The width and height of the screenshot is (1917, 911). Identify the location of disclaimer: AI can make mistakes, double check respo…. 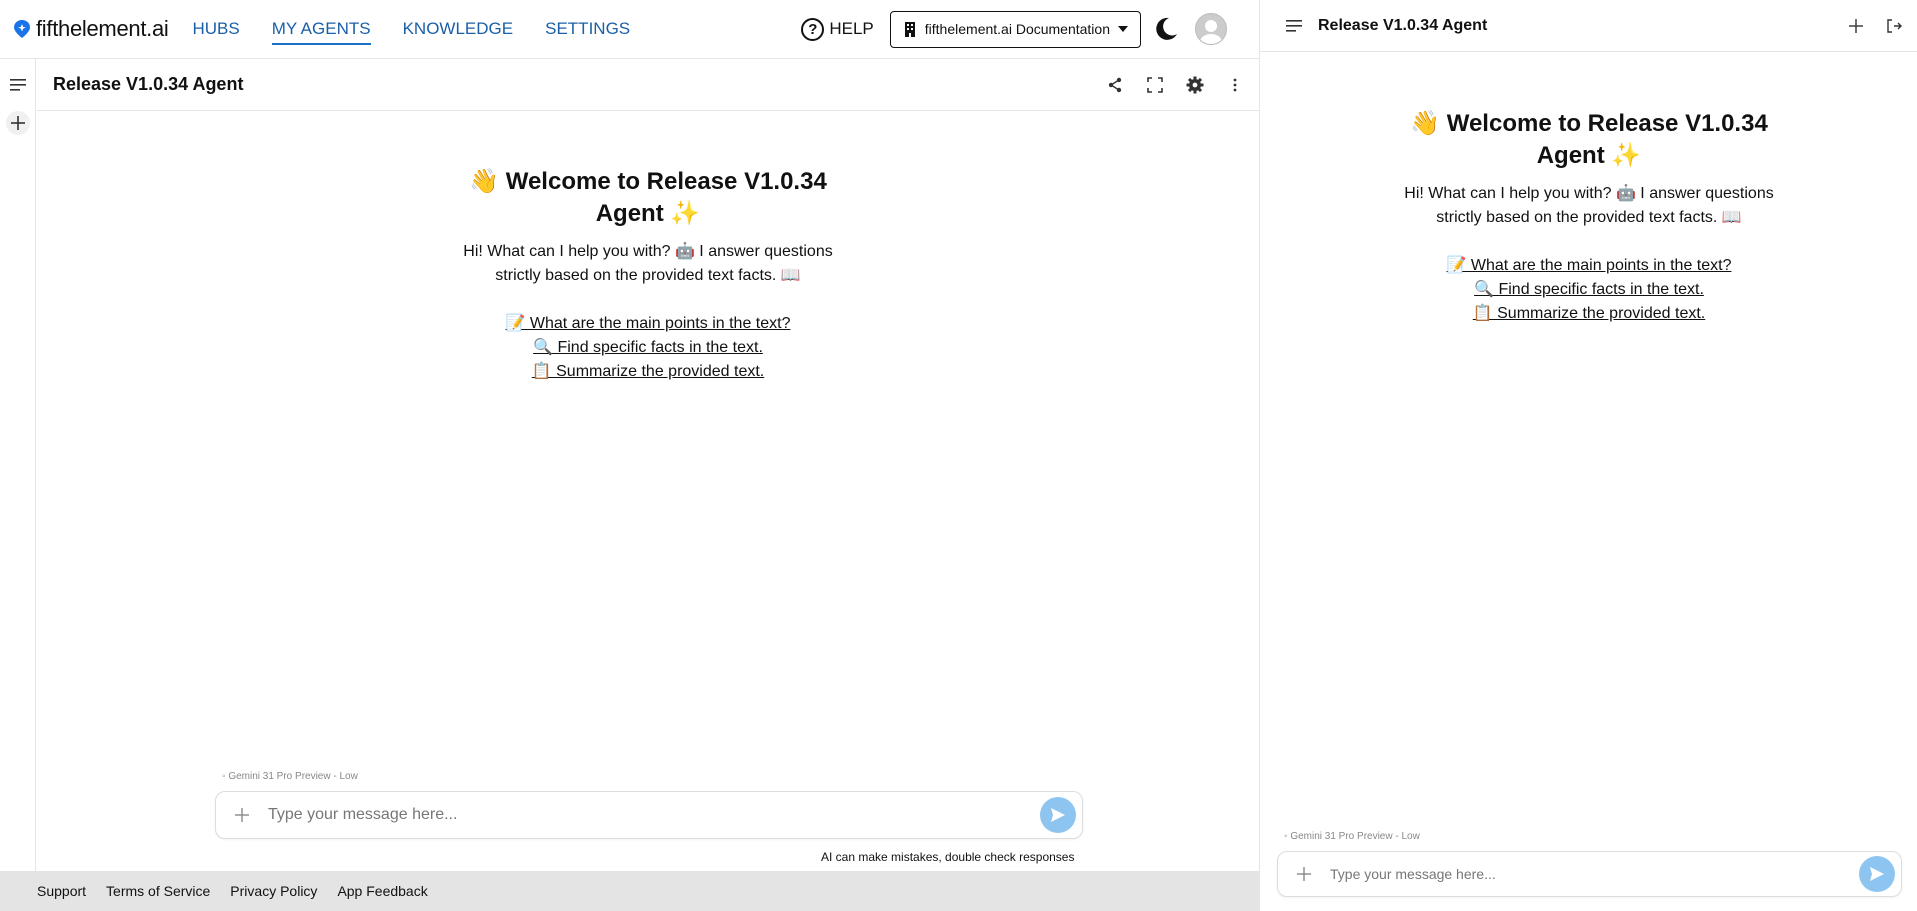
(948, 857).